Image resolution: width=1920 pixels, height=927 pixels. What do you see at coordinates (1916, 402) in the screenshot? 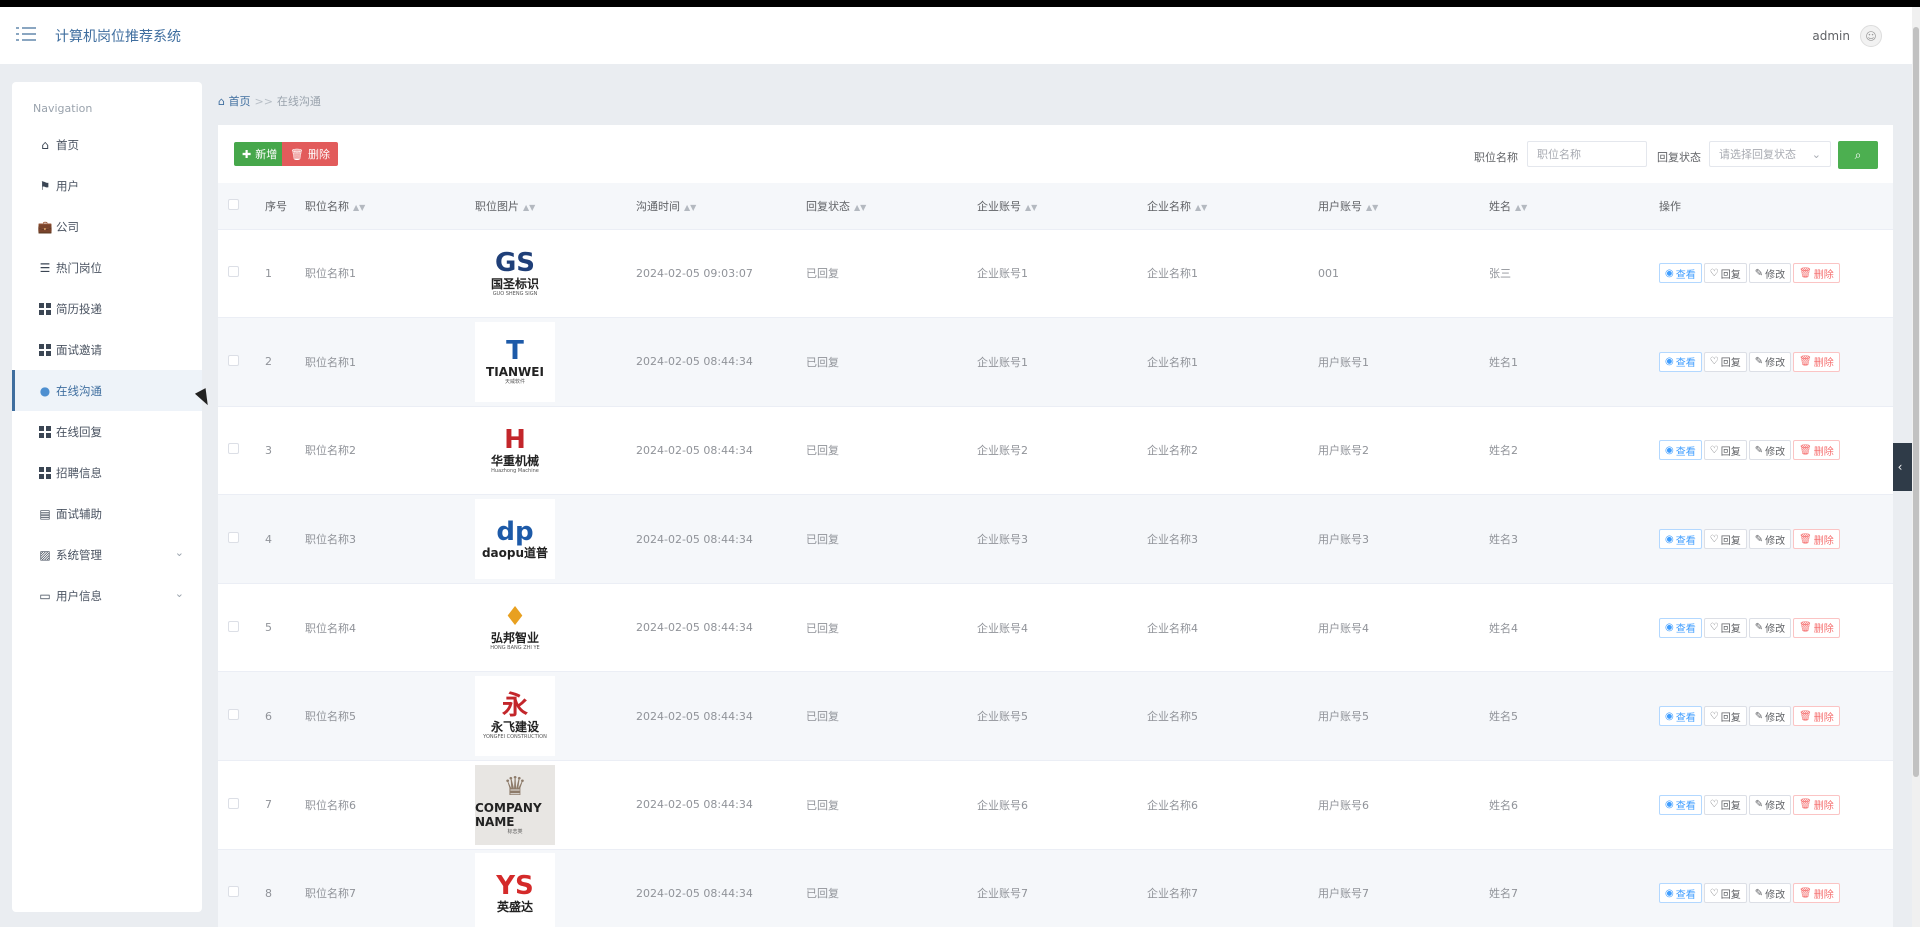
I see `scrollbar-thumb` at bounding box center [1916, 402].